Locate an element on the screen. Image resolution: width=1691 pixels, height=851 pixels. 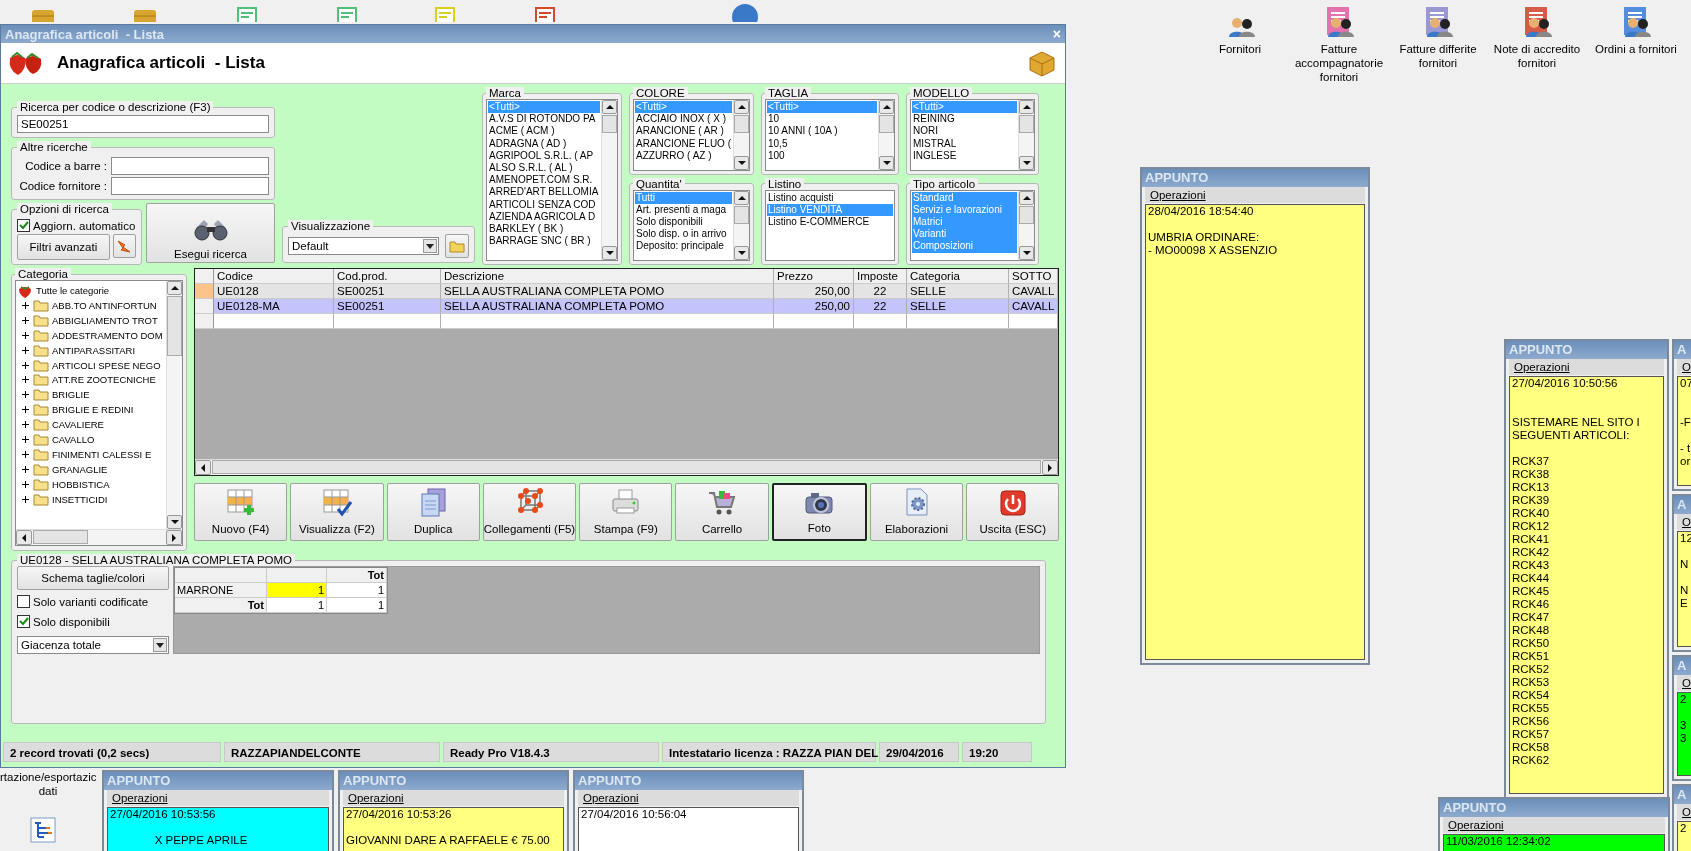
tree-item: ABB.TO ANTINFORTUN is located at coordinates (104, 305).